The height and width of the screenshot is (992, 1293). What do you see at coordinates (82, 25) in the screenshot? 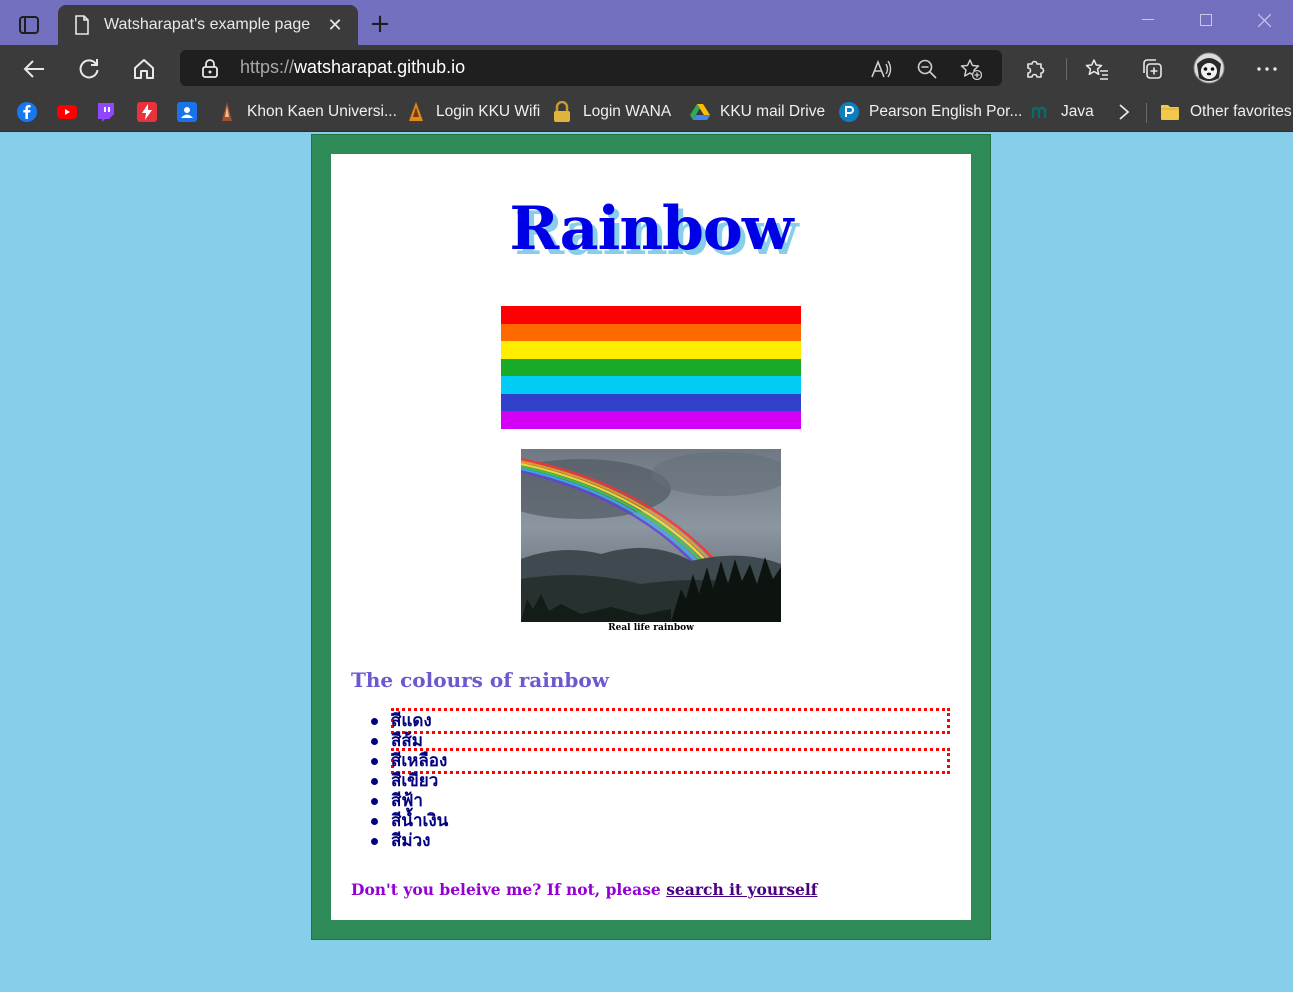
I see `page-icon` at bounding box center [82, 25].